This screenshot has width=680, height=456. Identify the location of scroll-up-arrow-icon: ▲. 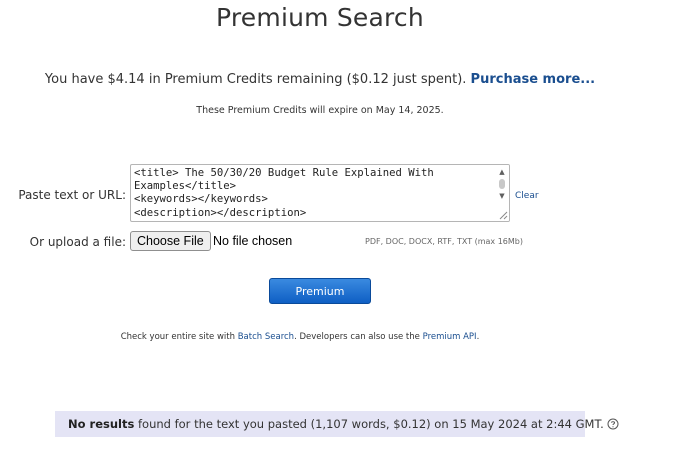
(502, 172).